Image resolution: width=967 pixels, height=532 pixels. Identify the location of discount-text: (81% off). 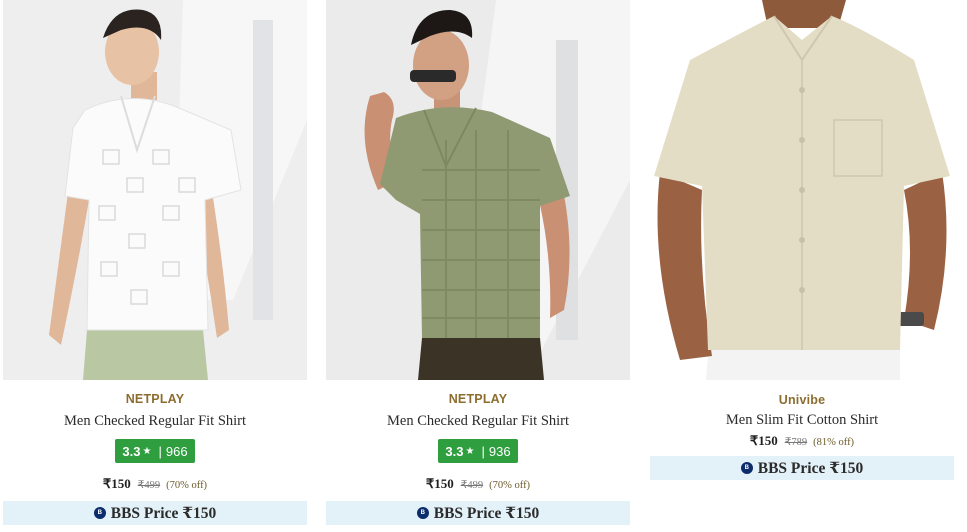
(834, 442).